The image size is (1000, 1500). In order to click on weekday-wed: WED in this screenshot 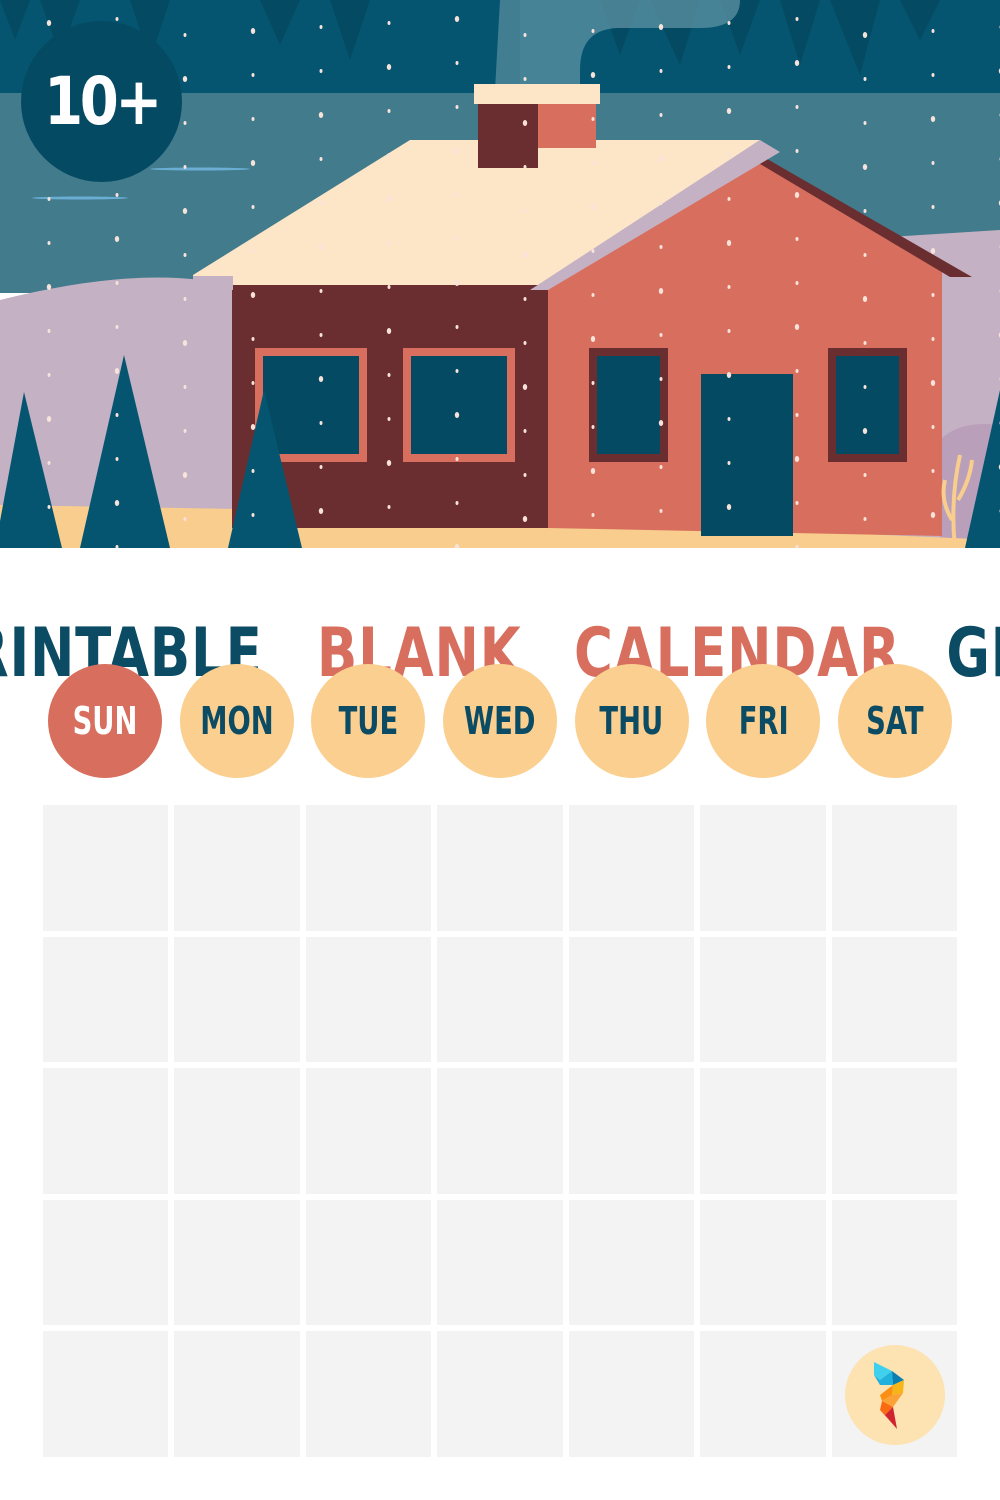, I will do `click(499, 721)`.